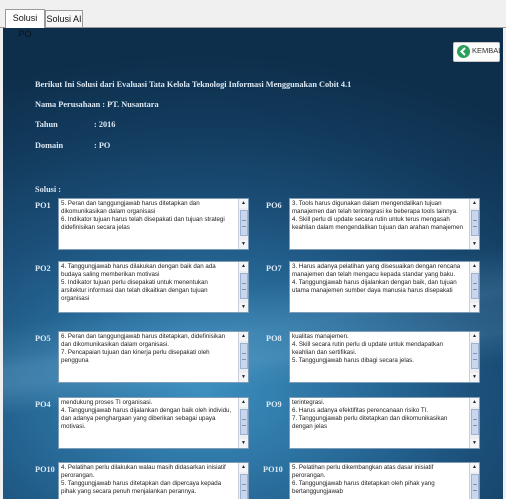 This screenshot has width=506, height=499. What do you see at coordinates (49, 145) in the screenshot?
I see `domain-label: Domain` at bounding box center [49, 145].